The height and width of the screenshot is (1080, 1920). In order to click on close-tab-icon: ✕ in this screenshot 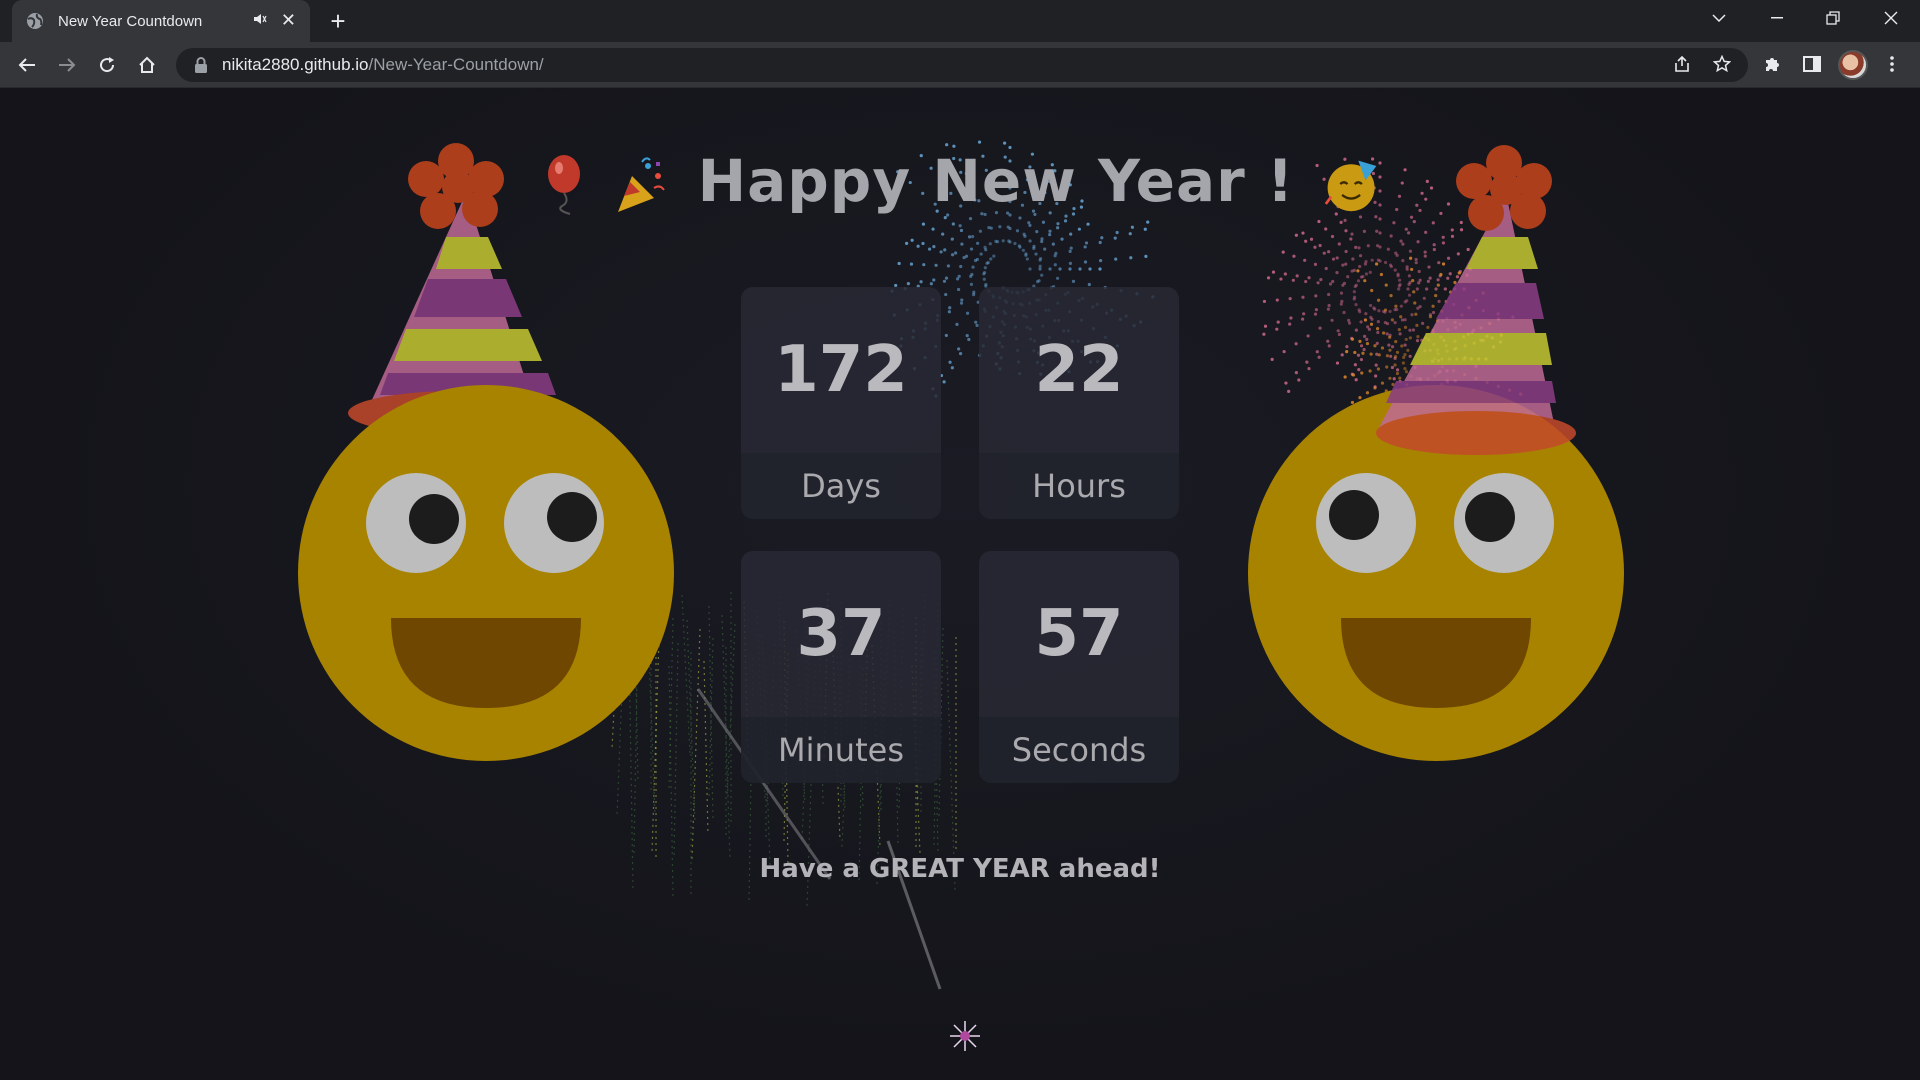, I will do `click(288, 21)`.